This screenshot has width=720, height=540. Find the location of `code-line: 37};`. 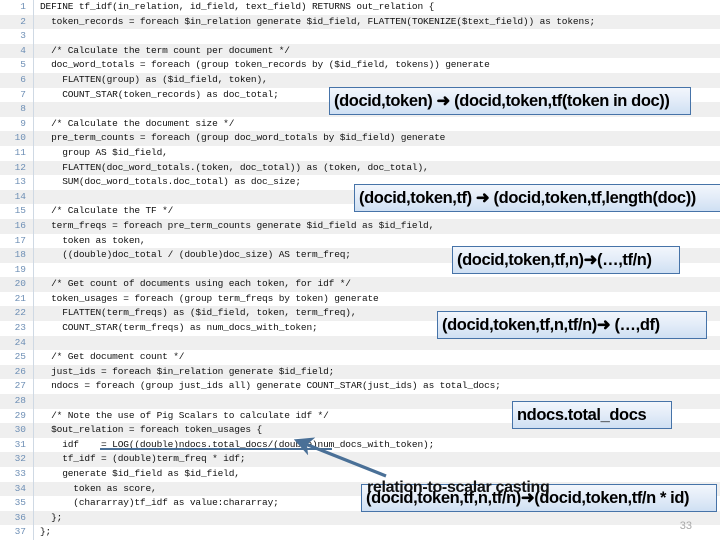

code-line: 37}; is located at coordinates (360, 532).